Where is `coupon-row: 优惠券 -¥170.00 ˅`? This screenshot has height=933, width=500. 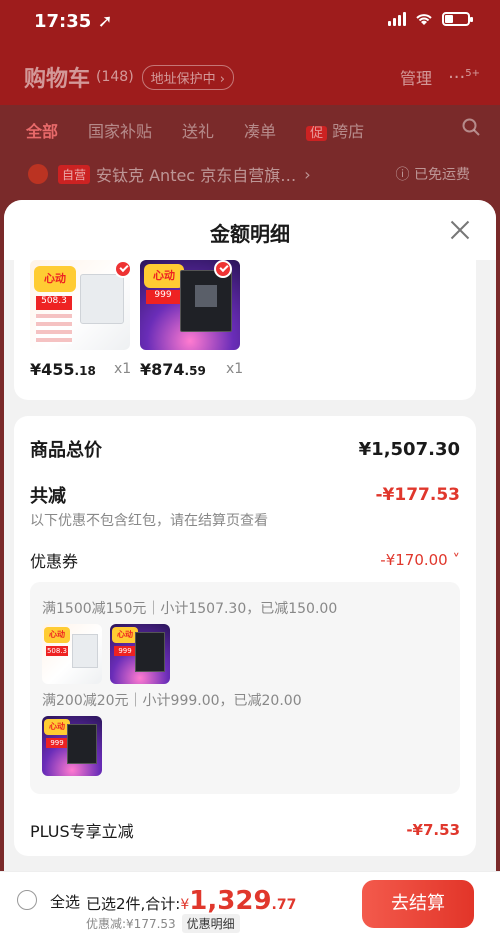 coupon-row: 优惠券 -¥170.00 ˅ is located at coordinates (245, 560).